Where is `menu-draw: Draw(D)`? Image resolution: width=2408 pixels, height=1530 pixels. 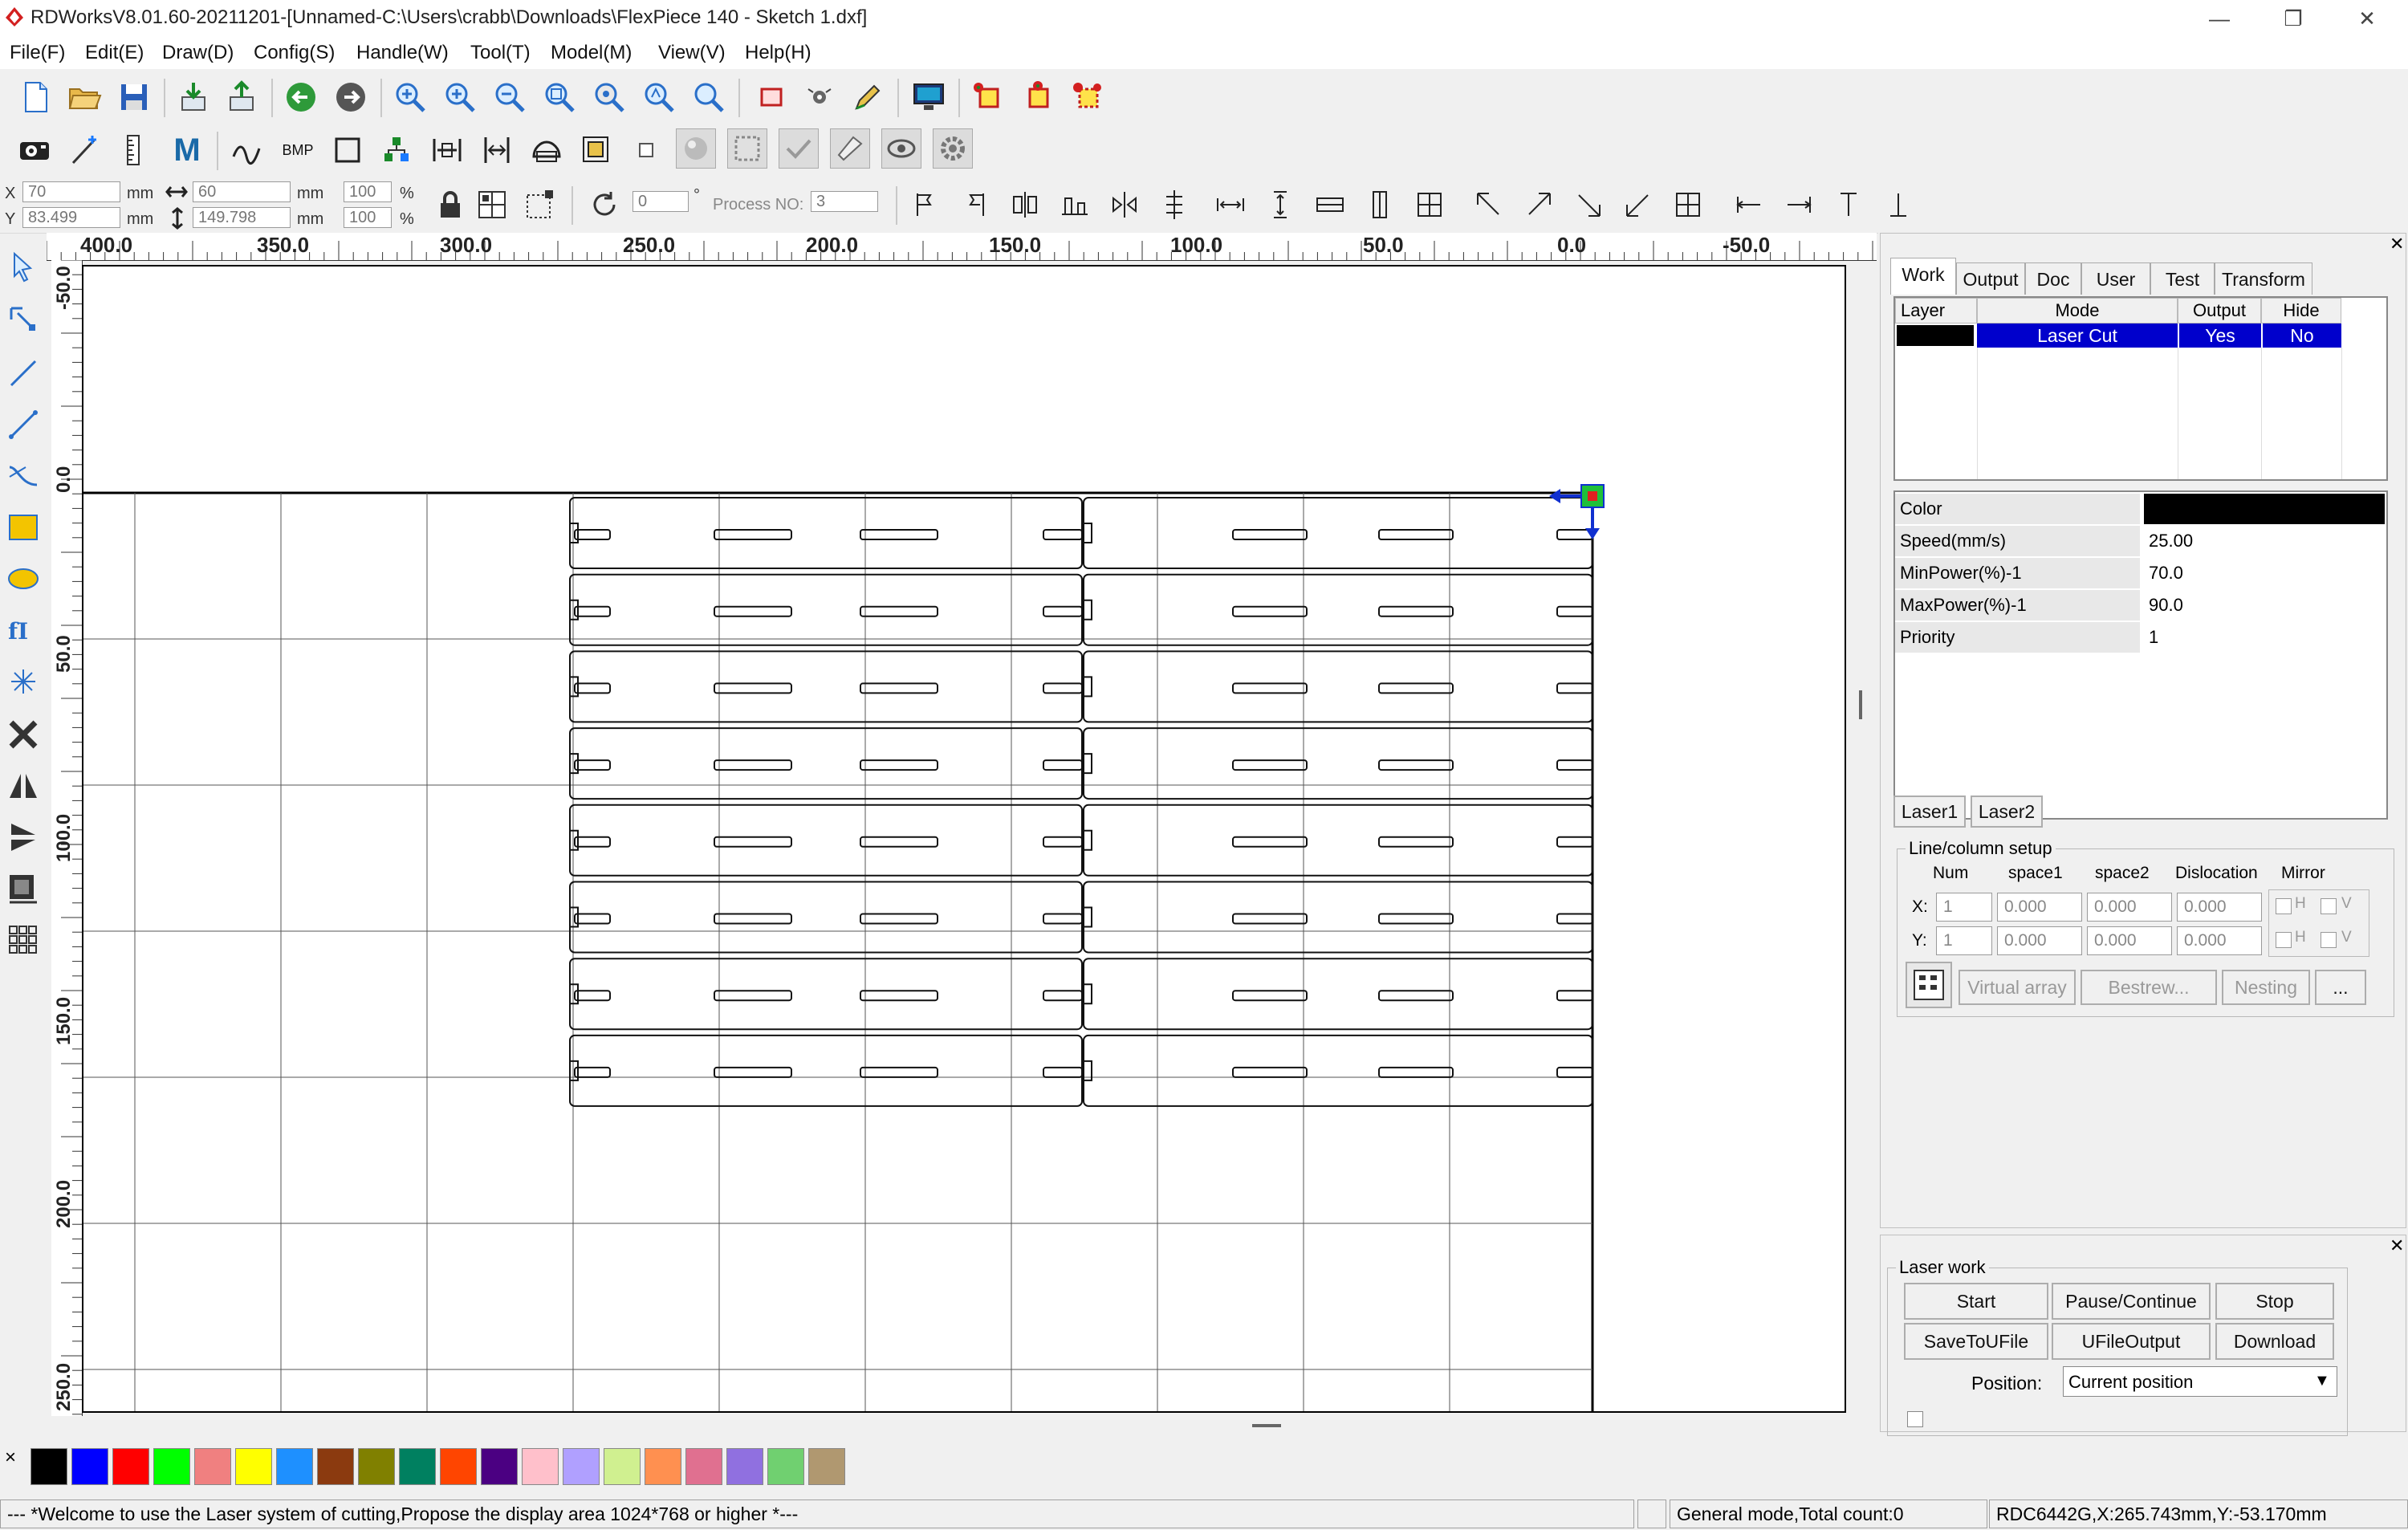
menu-draw: Draw(D) is located at coordinates (198, 53).